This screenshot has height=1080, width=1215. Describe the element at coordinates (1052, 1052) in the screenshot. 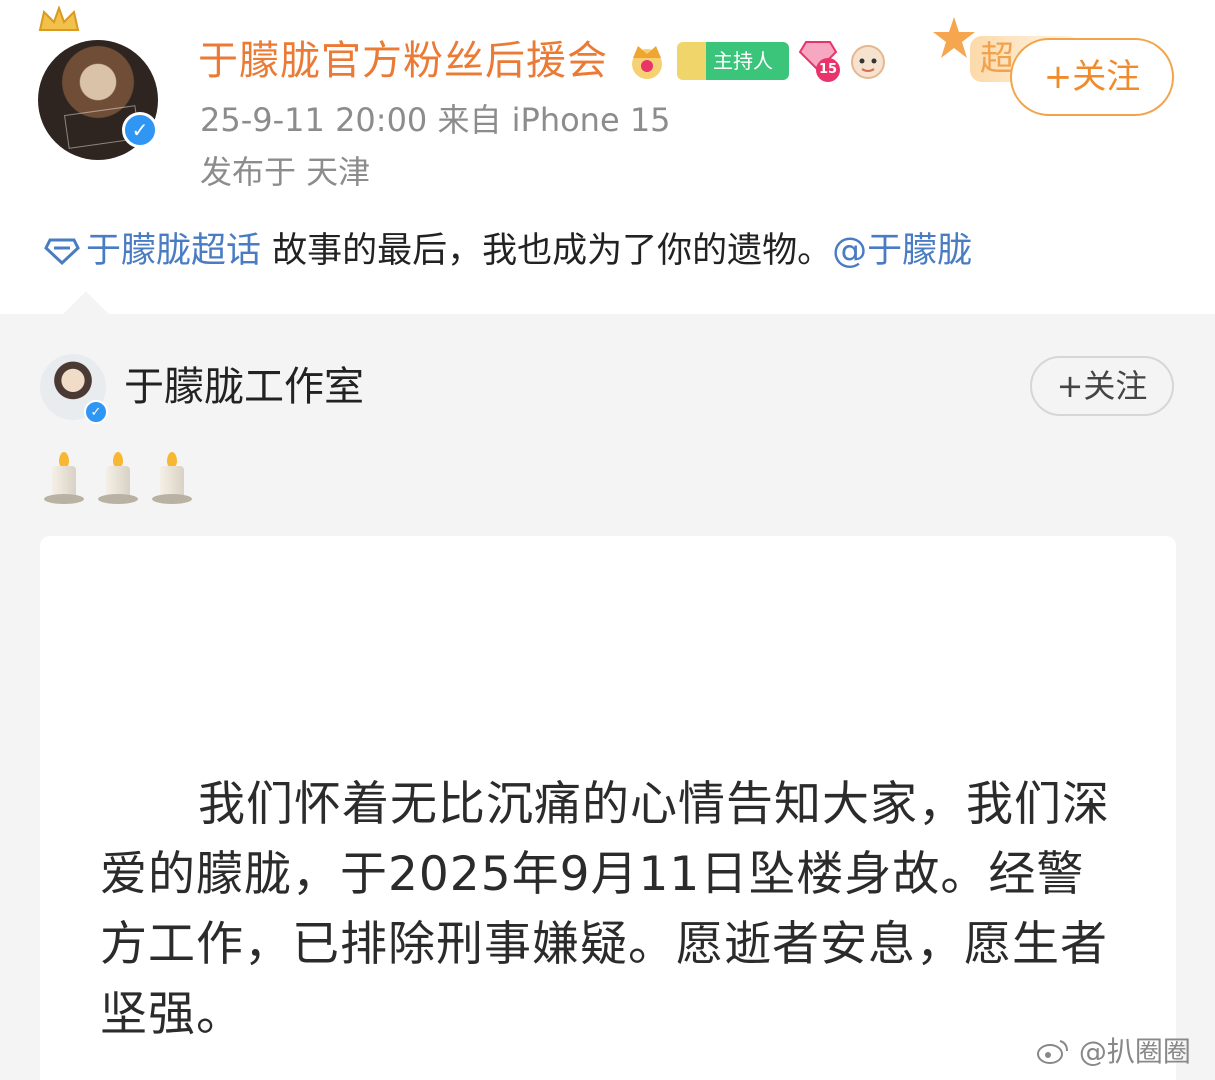

I see `weibo-logo-icon` at that location.